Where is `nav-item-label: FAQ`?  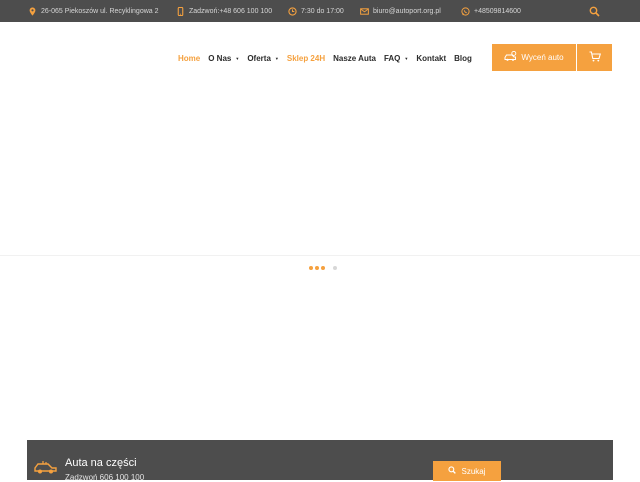
nav-item-label: FAQ is located at coordinates (392, 58).